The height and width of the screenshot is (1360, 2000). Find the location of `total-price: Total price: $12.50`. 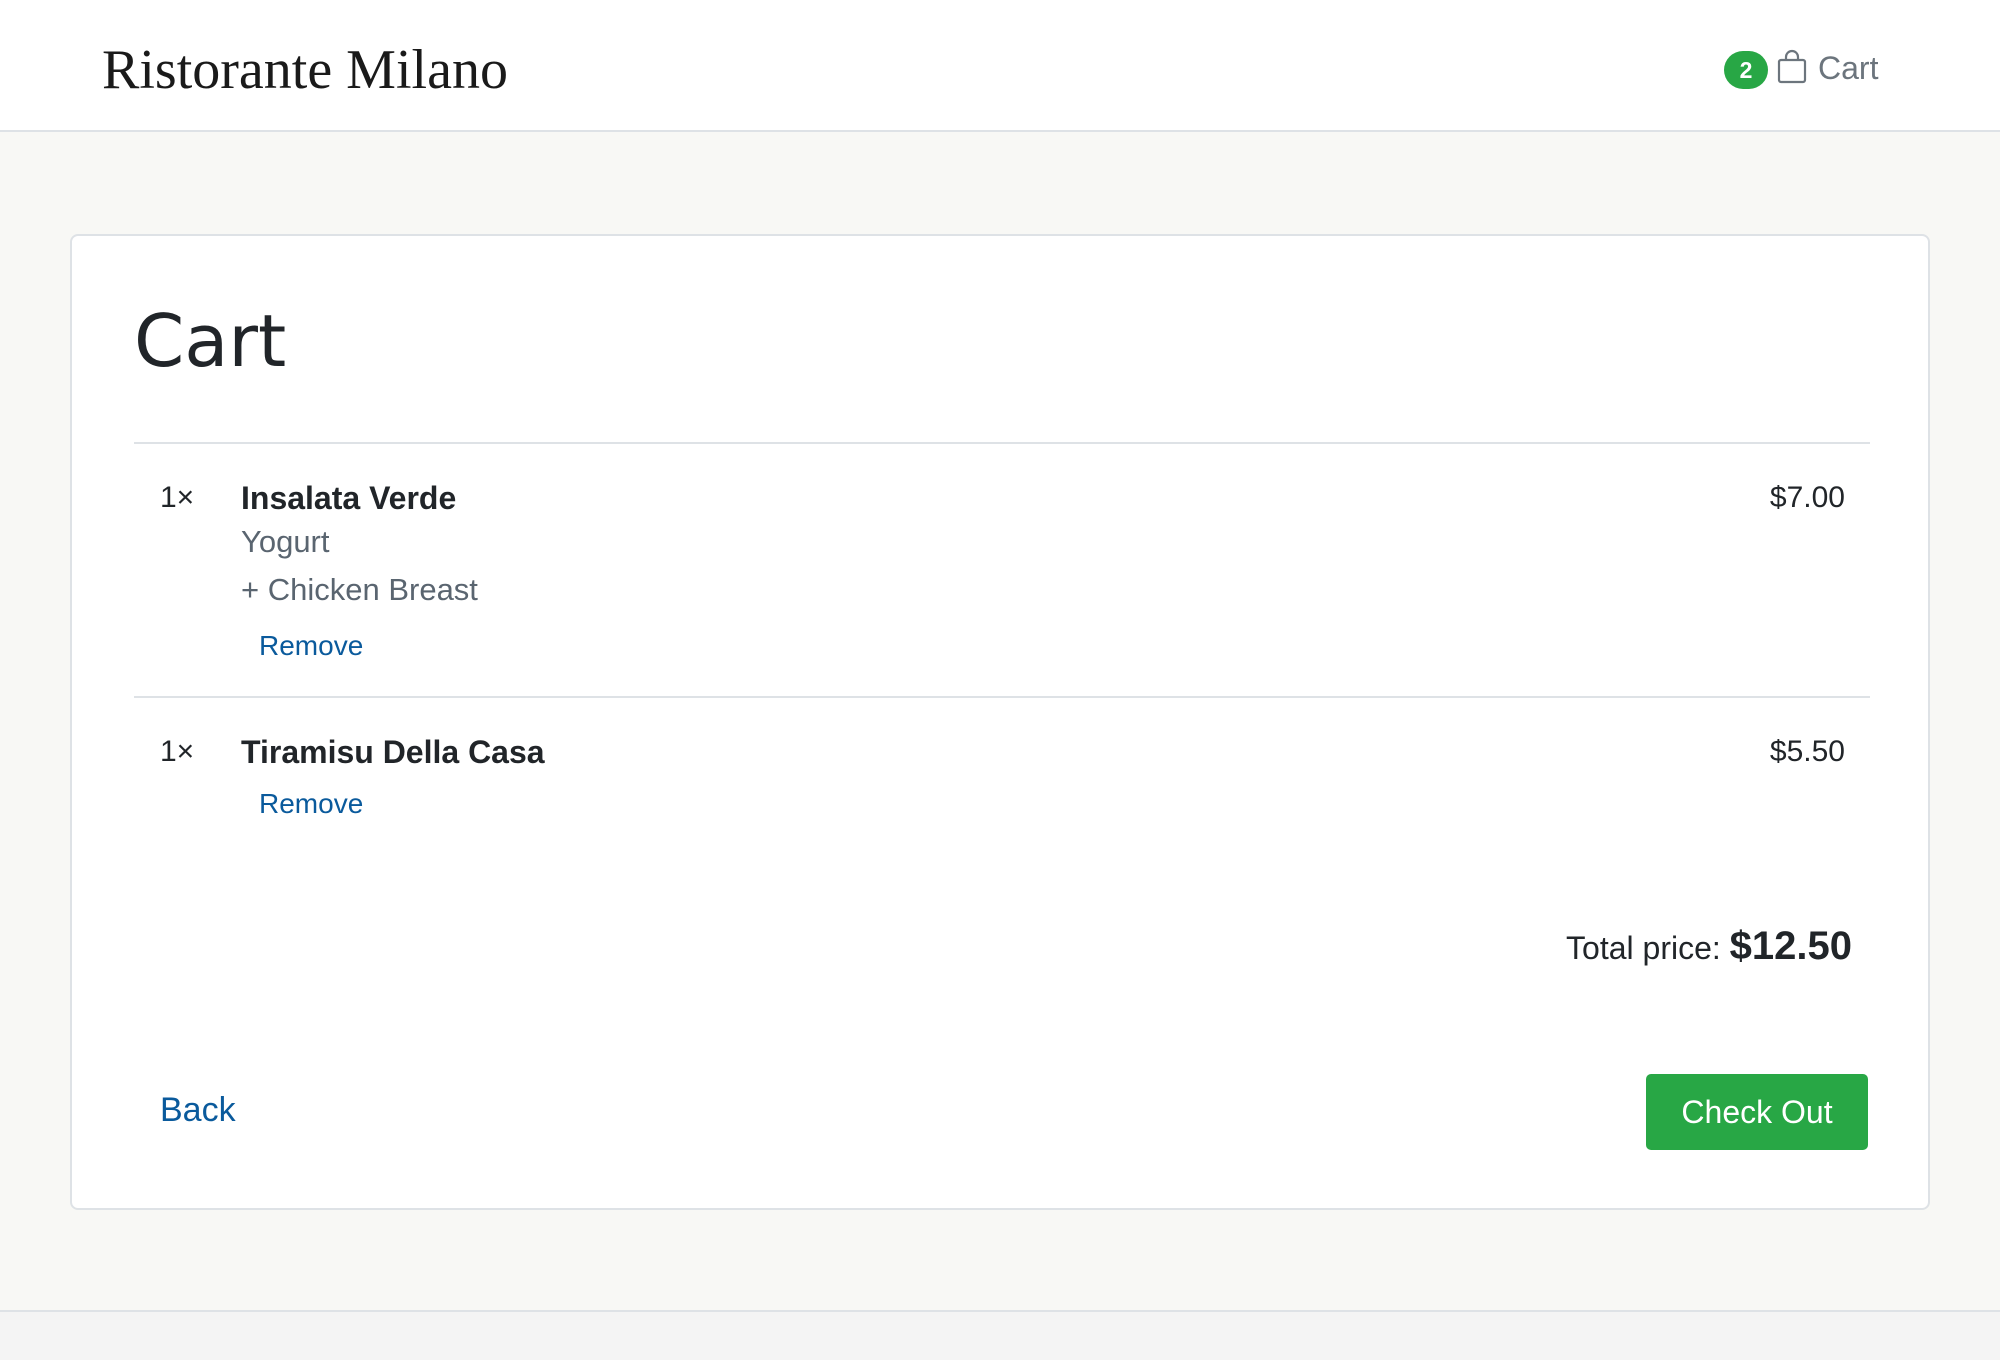

total-price: Total price: $12.50 is located at coordinates (1709, 947).